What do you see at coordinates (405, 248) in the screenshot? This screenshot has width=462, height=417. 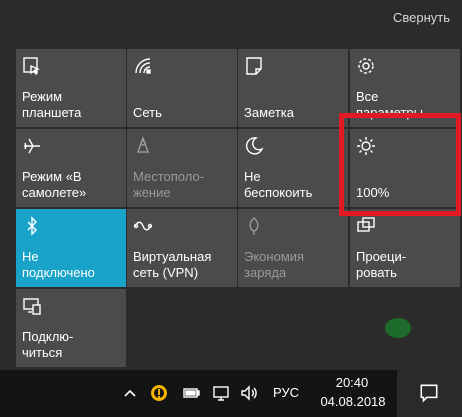 I see `tile-project: Проеци- ровать` at bounding box center [405, 248].